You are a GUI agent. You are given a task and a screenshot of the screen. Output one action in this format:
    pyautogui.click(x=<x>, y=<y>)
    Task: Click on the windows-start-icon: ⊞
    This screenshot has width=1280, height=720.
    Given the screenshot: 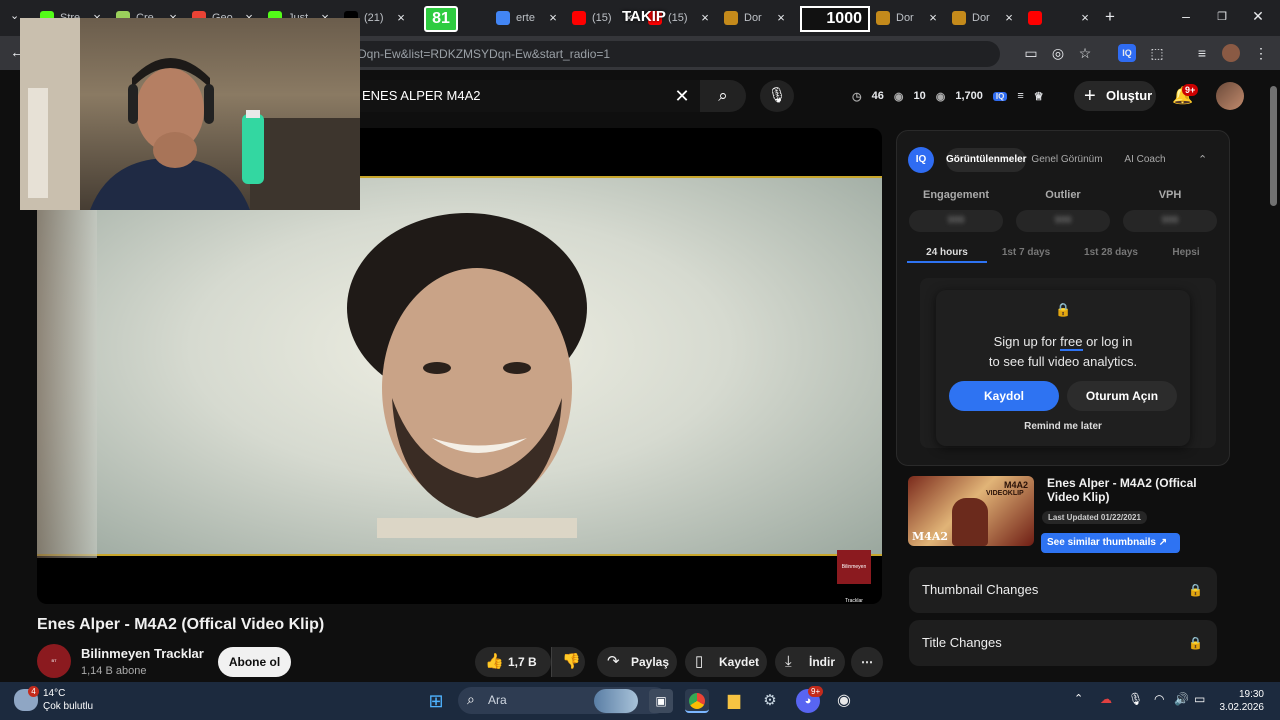 What is the action you would take?
    pyautogui.click(x=436, y=701)
    